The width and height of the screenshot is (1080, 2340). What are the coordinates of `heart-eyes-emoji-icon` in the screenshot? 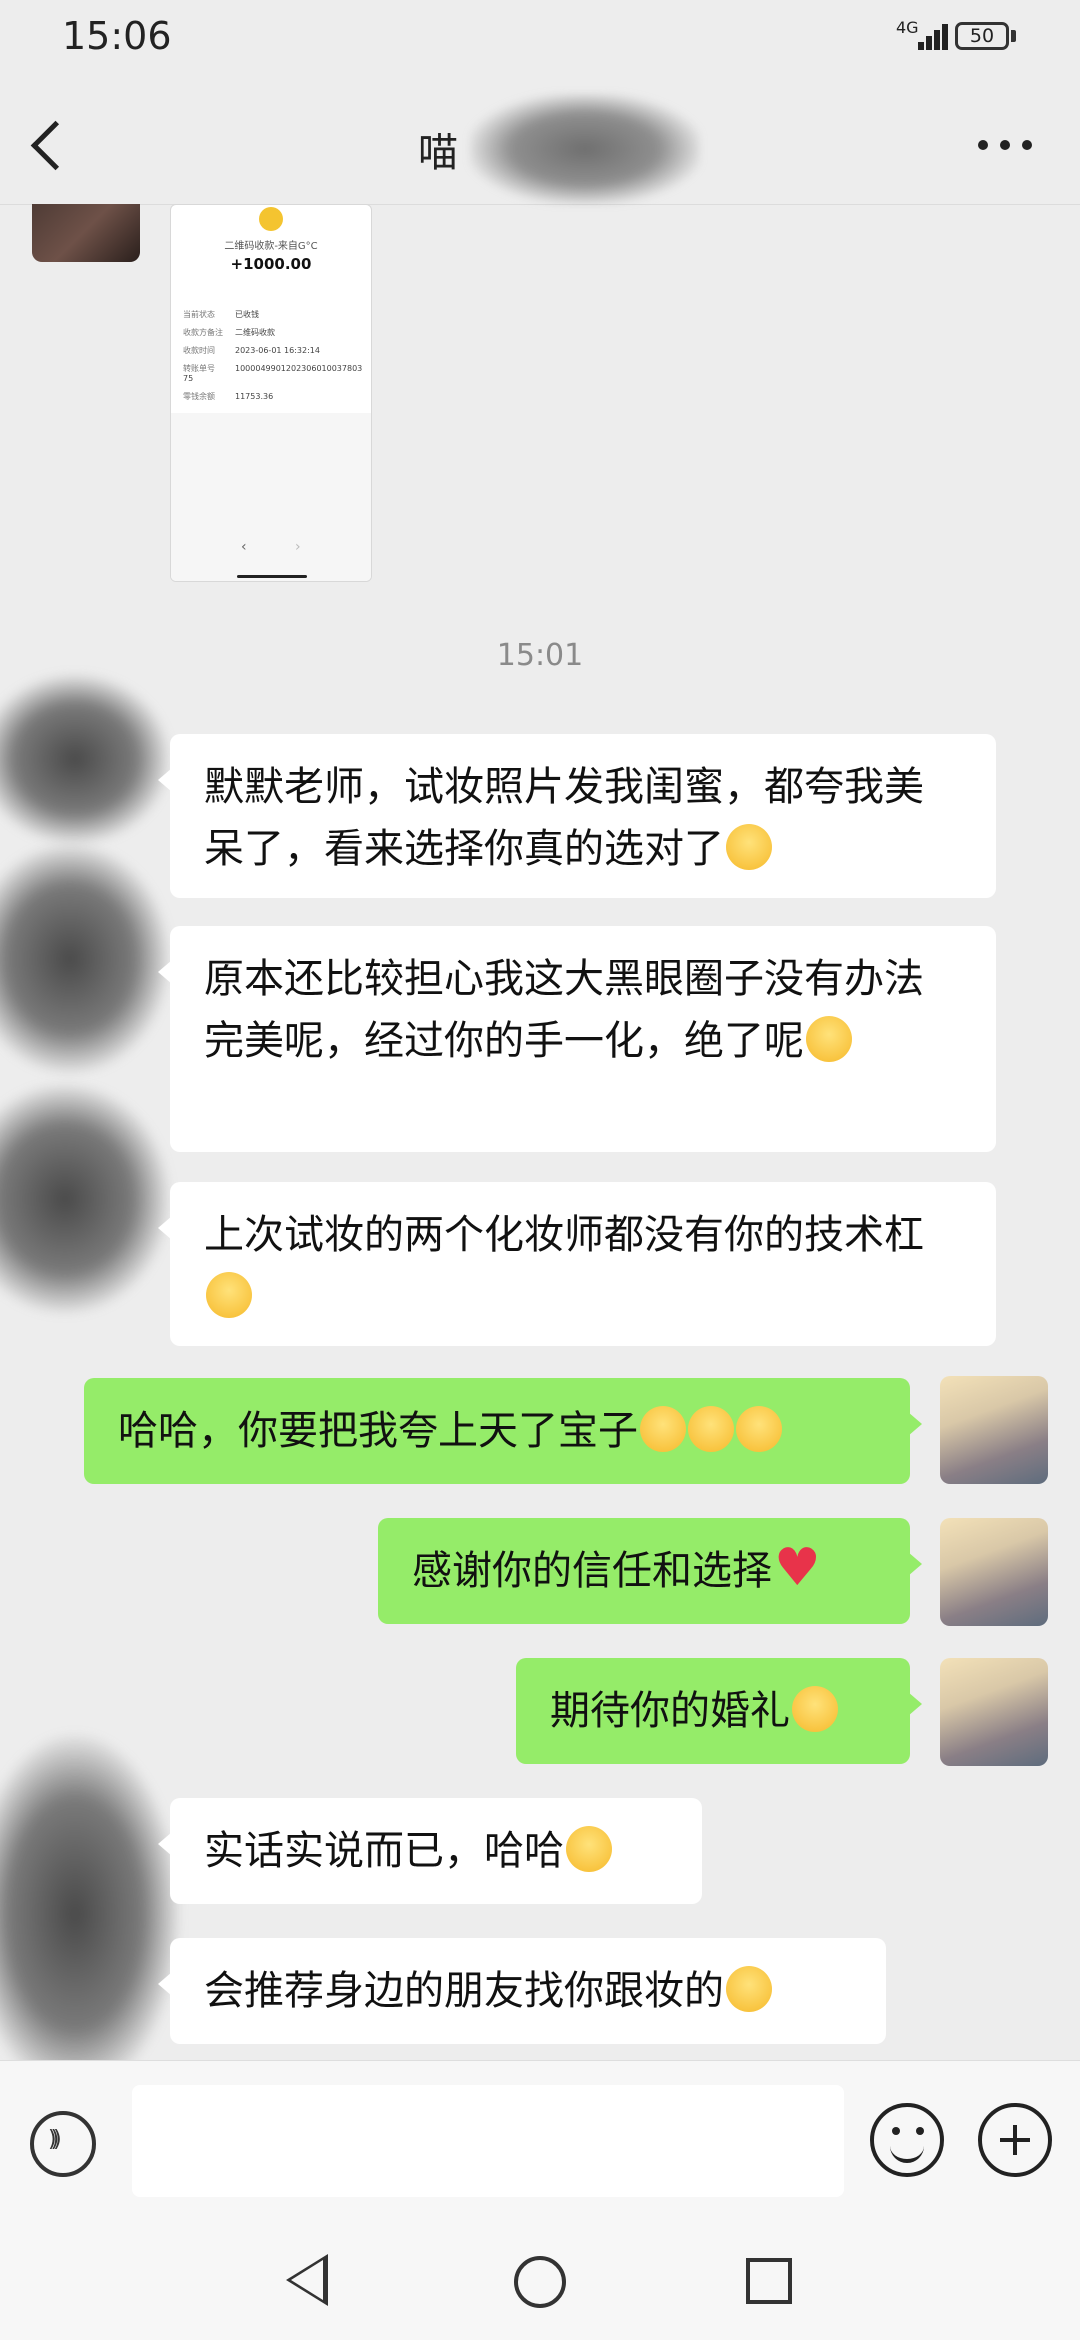 It's located at (749, 847).